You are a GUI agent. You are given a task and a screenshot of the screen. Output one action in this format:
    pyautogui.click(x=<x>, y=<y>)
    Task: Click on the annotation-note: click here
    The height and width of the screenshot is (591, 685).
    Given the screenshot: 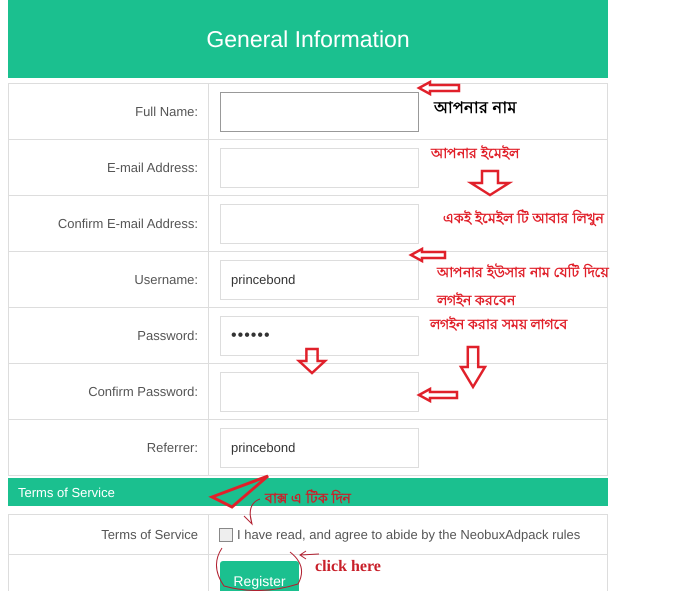 What is the action you would take?
    pyautogui.click(x=348, y=567)
    